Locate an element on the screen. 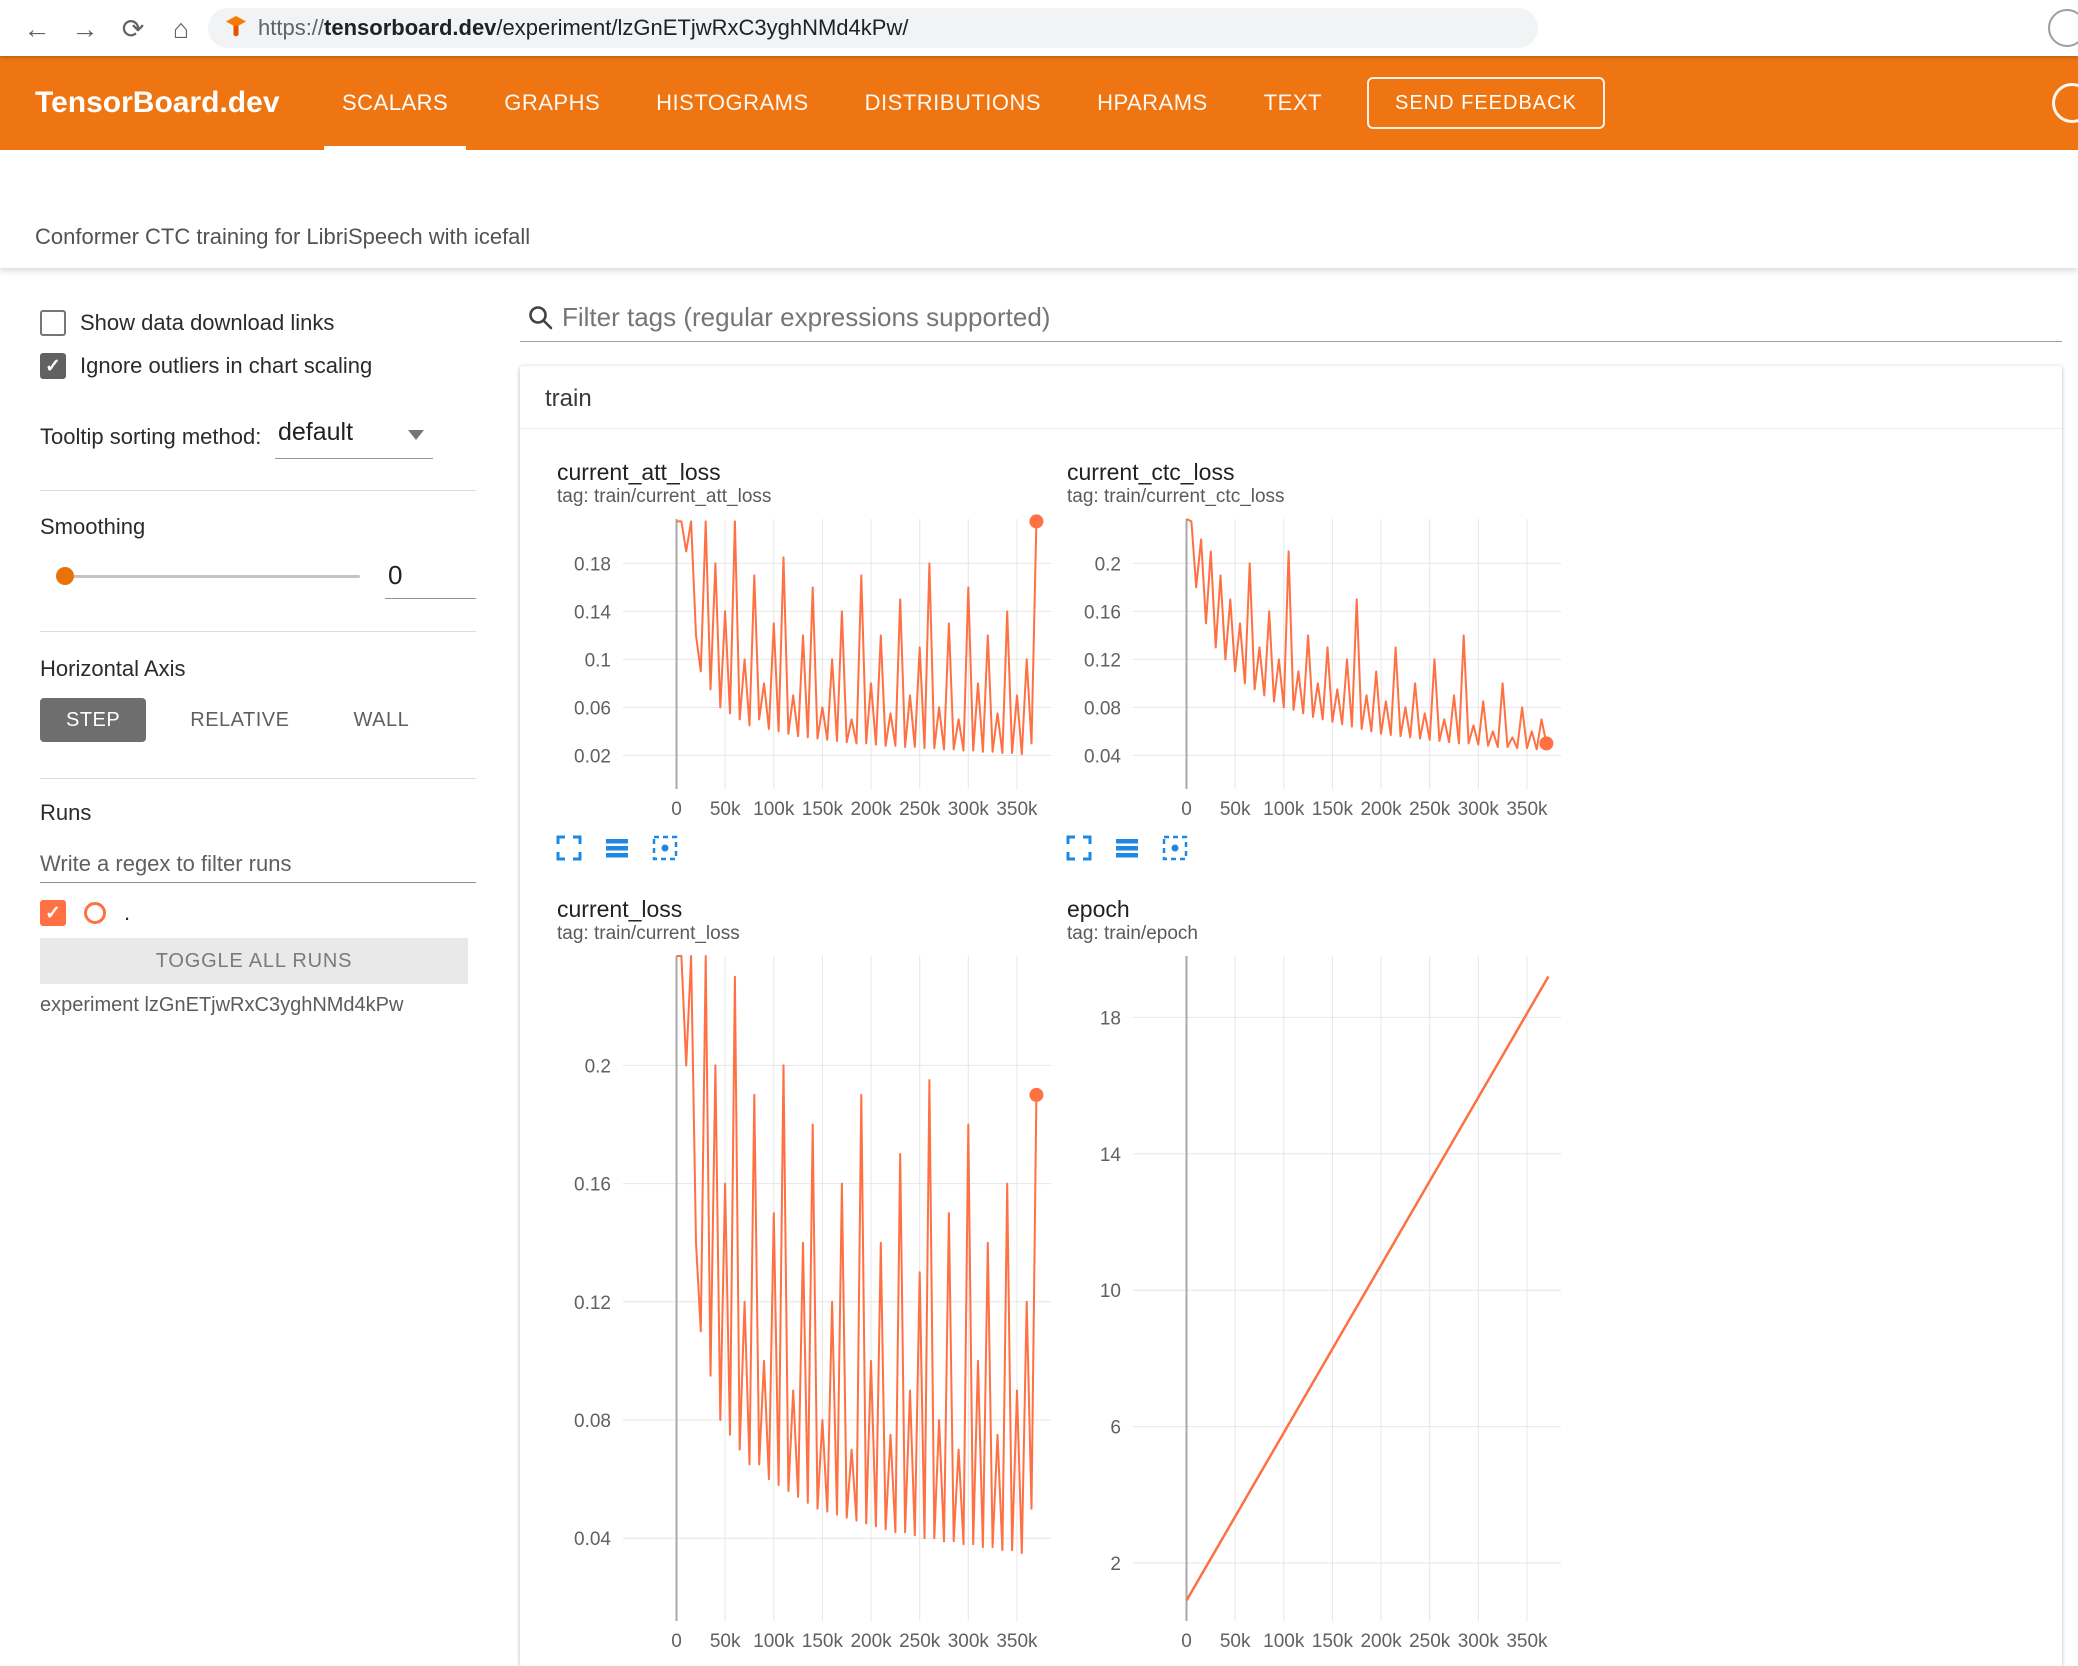 The height and width of the screenshot is (1666, 2078). svg-text: 0.06 is located at coordinates (592, 708).